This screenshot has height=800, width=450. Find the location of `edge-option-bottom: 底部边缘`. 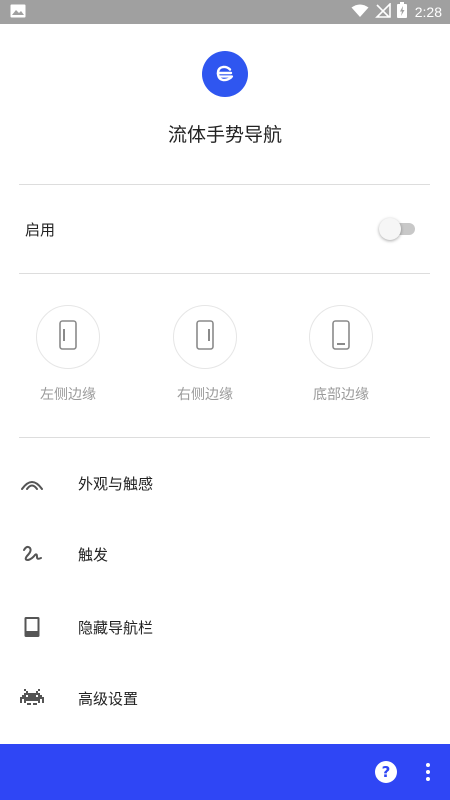

edge-option-bottom: 底部边缘 is located at coordinates (341, 354).